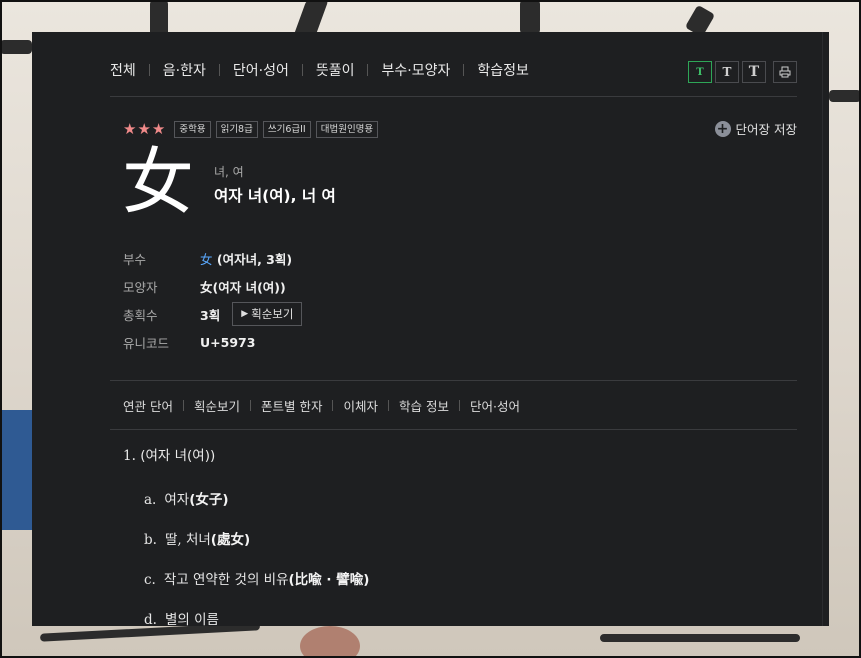 The width and height of the screenshot is (861, 658). I want to click on tab-reading-hanja: 음·한자, so click(171, 70).